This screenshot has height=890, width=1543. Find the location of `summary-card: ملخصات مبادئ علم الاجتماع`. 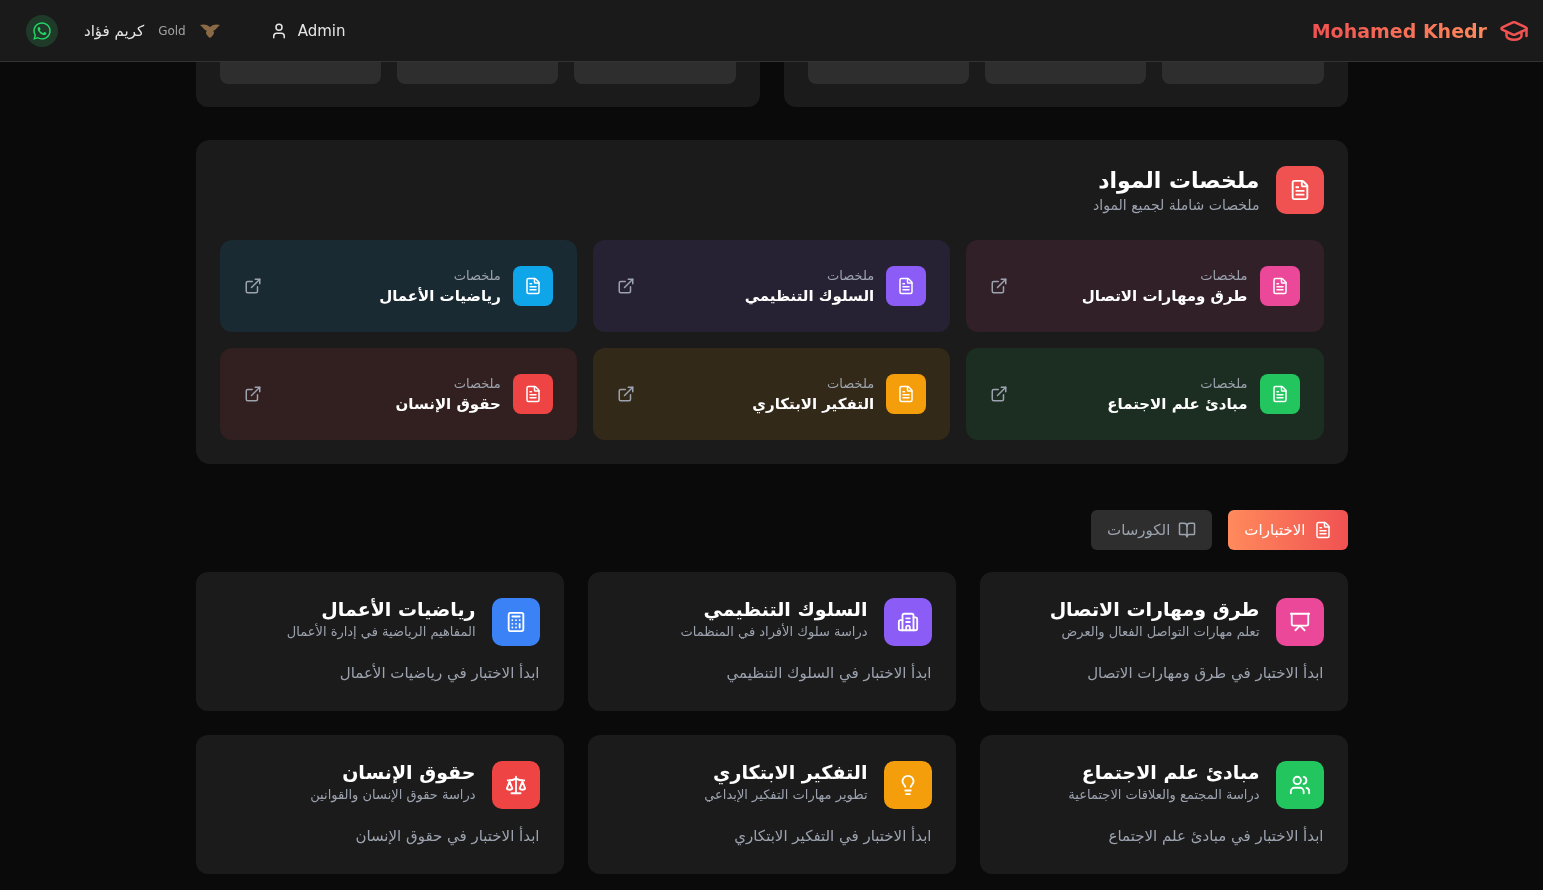

summary-card: ملخصات مبادئ علم الاجتماع is located at coordinates (1145, 394).